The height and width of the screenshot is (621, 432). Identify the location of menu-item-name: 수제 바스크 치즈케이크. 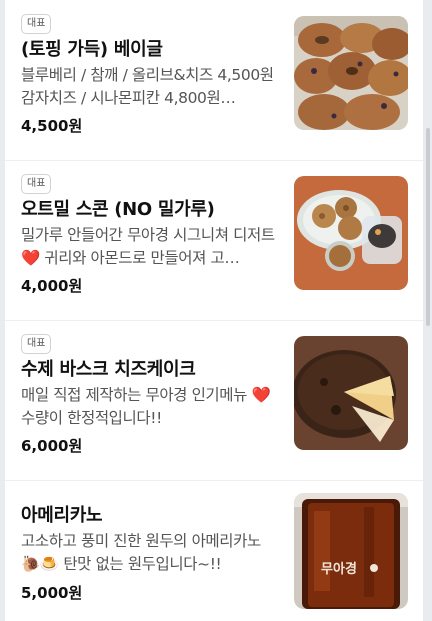
(108, 369).